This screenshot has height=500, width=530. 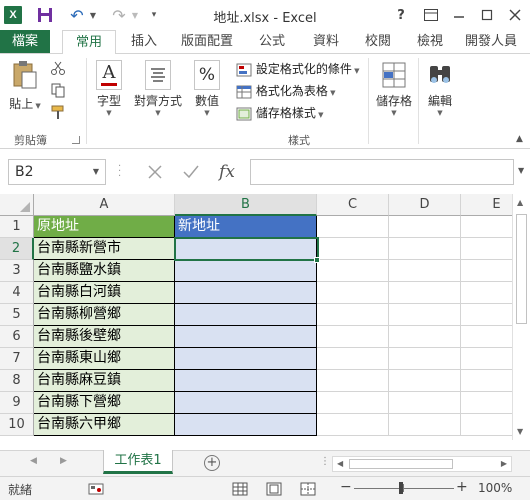 I want to click on vertical-scroll-thumb, so click(x=521, y=269).